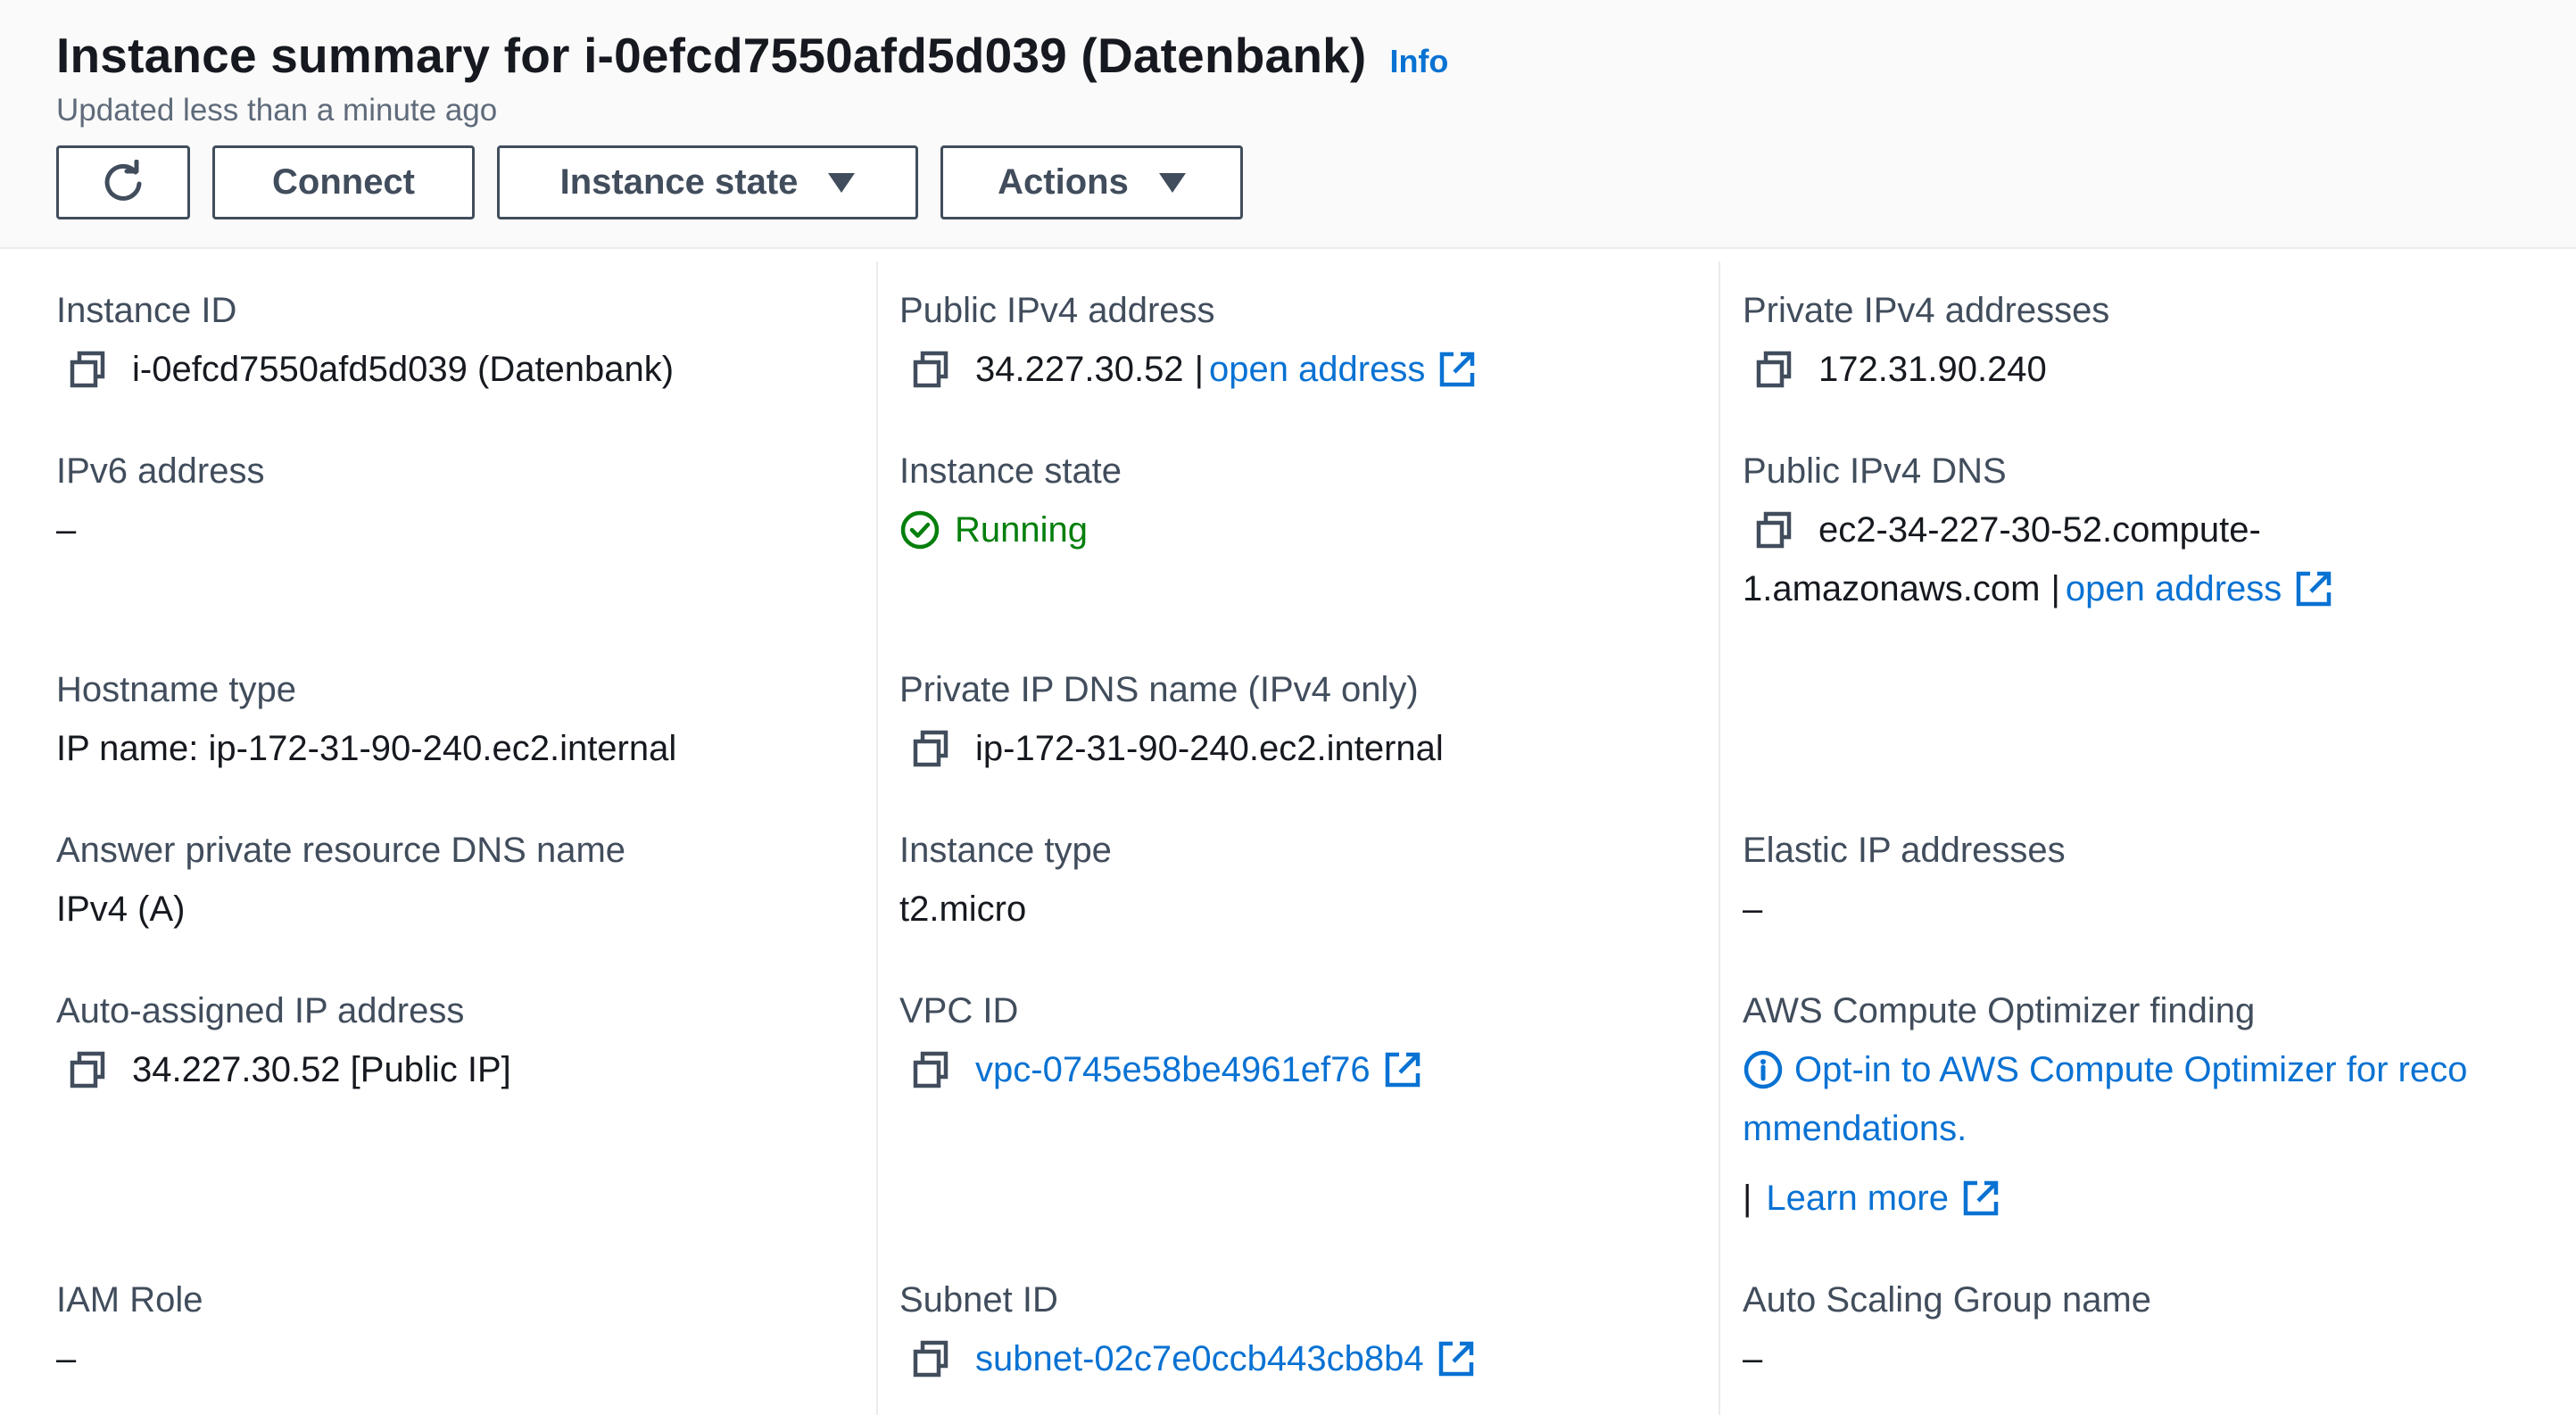 The width and height of the screenshot is (2576, 1415). What do you see at coordinates (1005, 850) in the screenshot?
I see `field-label: Instance type` at bounding box center [1005, 850].